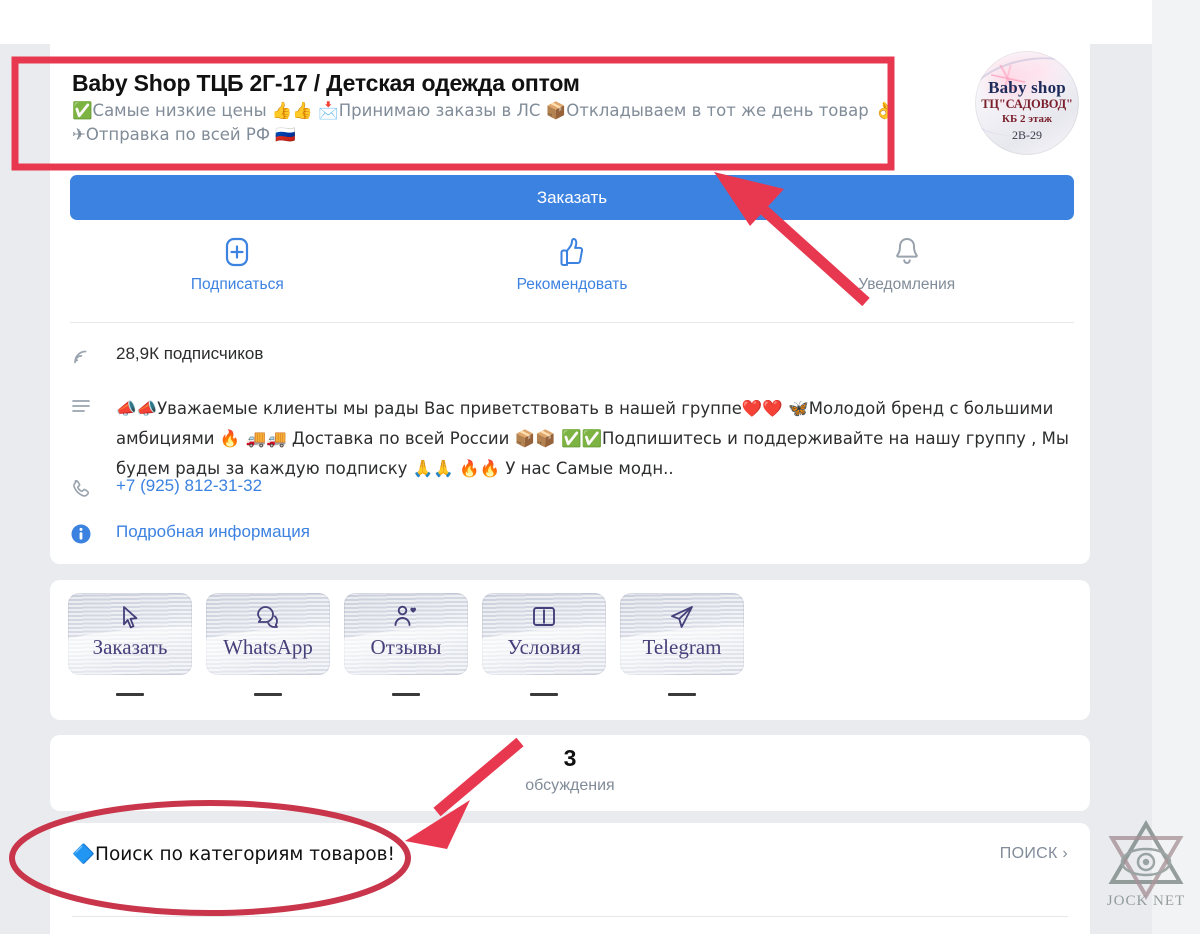  I want to click on action-buttons-row: Подписаться Рекомендовать Уведомления, so click(572, 274).